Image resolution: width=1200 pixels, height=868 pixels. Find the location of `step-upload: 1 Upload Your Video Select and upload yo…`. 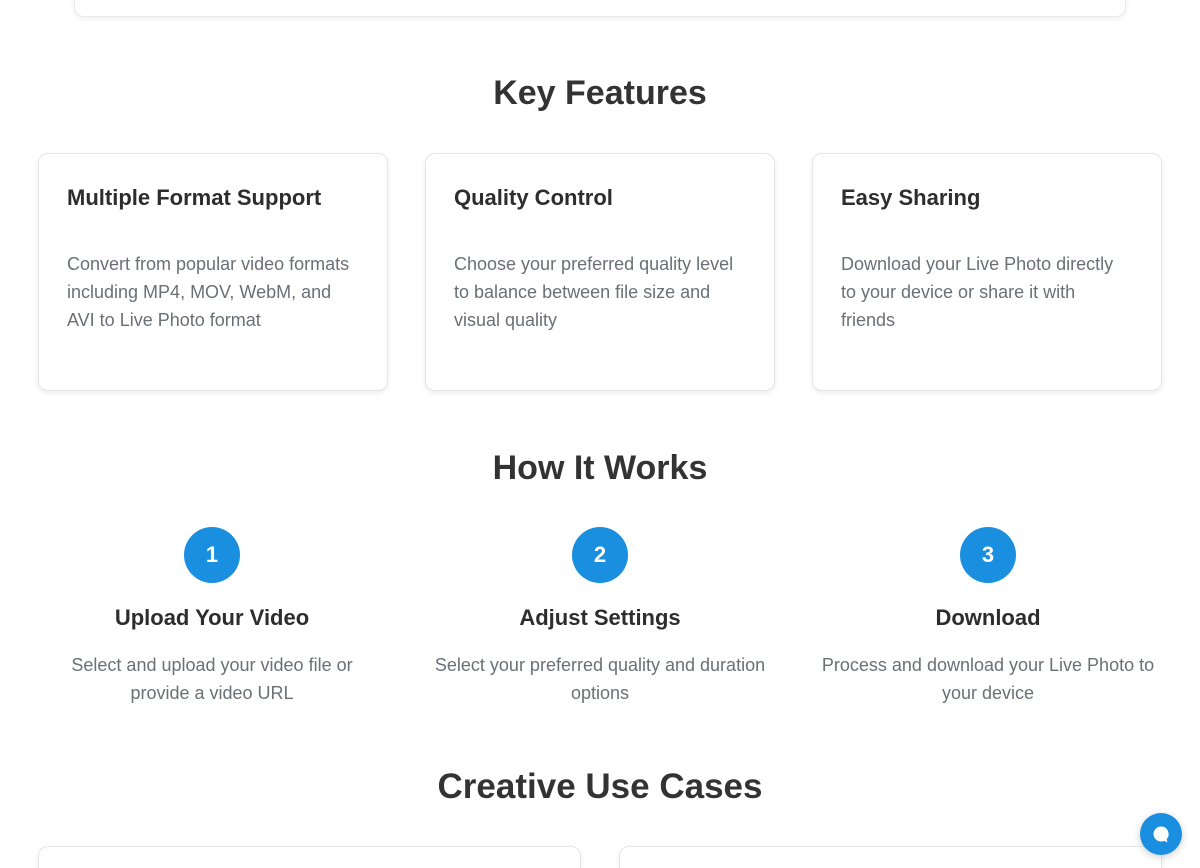

step-upload: 1 Upload Your Video Select and upload yo… is located at coordinates (212, 617).